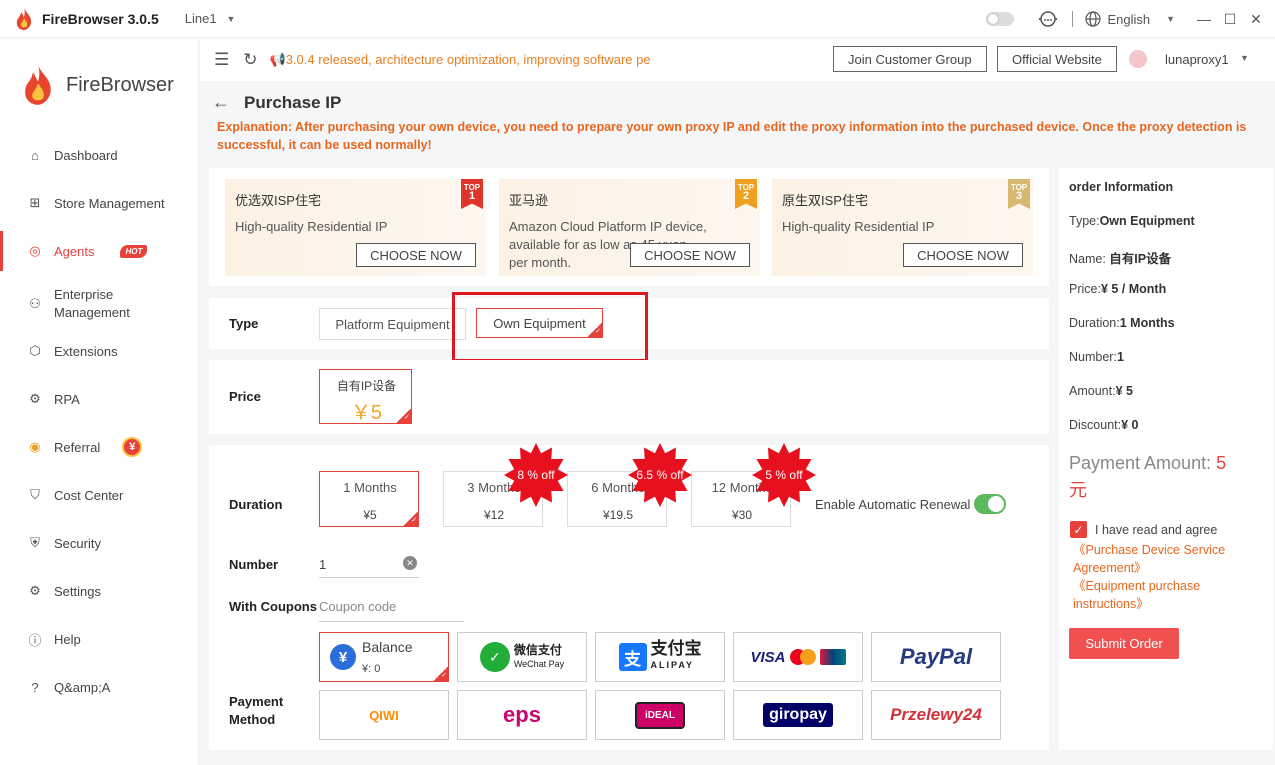 This screenshot has height=765, width=1275. I want to click on sidebar-item-enterprise-management: ⚇ Enterprise Management, so click(99, 304).